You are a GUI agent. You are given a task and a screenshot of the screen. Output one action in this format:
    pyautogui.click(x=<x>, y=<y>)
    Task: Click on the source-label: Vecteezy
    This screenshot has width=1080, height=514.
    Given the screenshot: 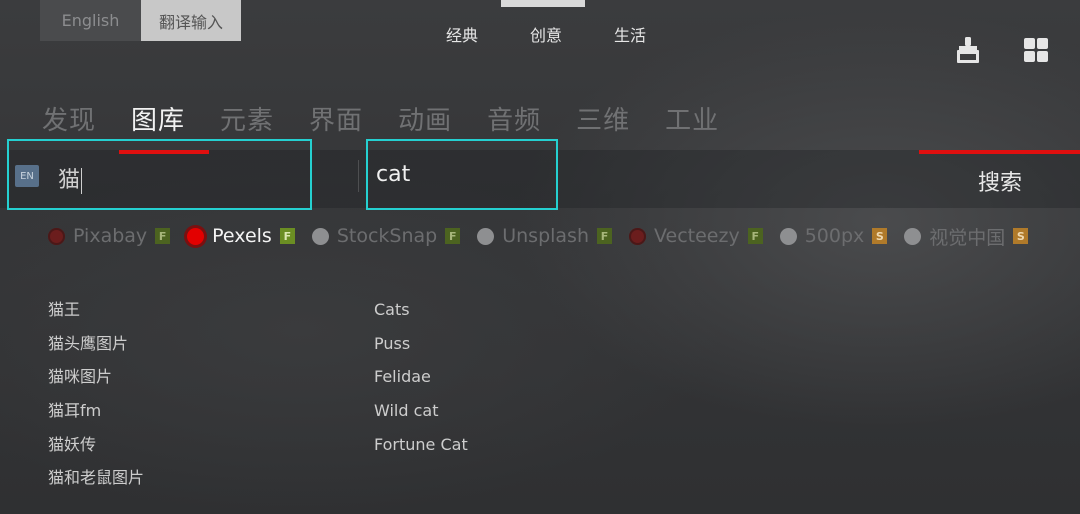 What is the action you would take?
    pyautogui.click(x=697, y=236)
    